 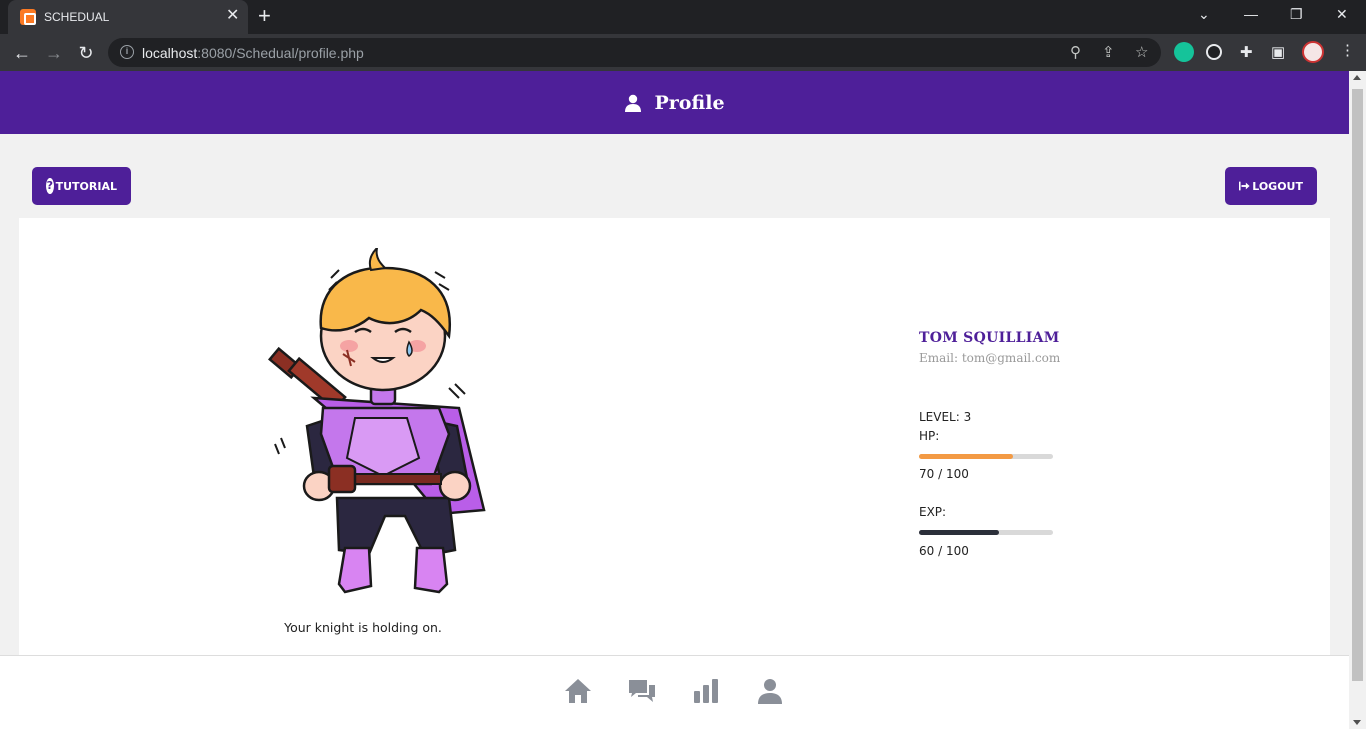 I want to click on reload-icon: ↻, so click(x=86, y=53).